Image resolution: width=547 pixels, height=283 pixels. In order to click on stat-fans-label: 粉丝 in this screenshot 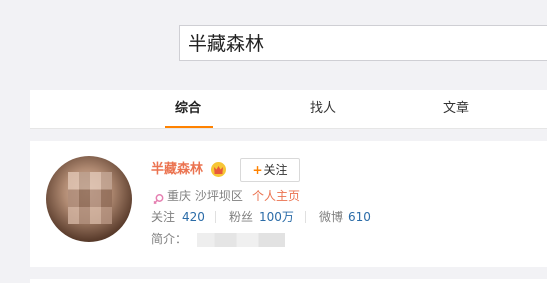, I will do `click(241, 217)`.